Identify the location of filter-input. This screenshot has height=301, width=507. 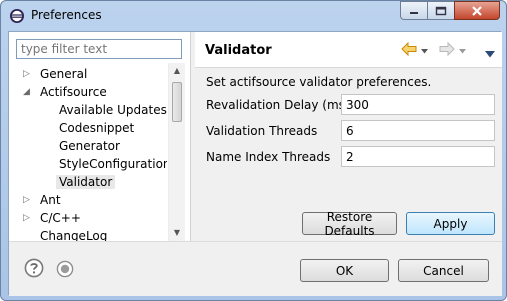
(99, 49).